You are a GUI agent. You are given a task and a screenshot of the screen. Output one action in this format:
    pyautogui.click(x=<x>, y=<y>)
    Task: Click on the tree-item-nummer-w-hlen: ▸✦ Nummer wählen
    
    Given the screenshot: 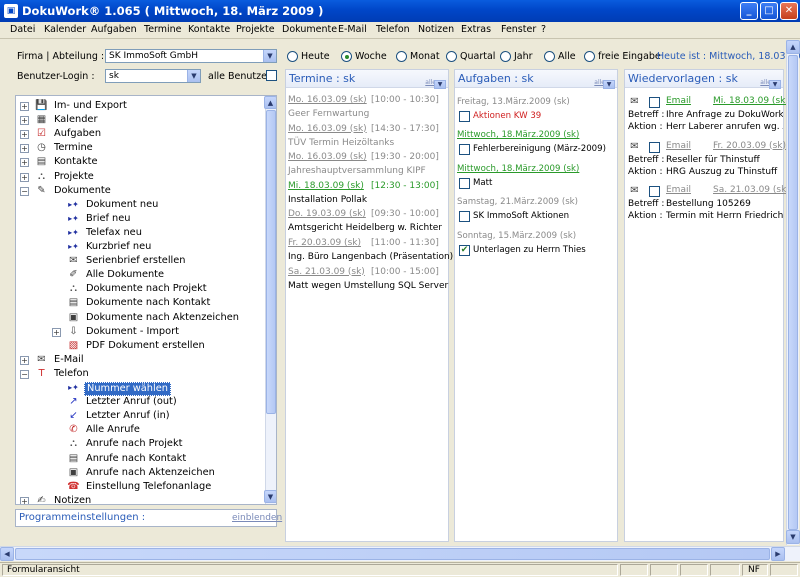 What is the action you would take?
    pyautogui.click(x=140, y=388)
    